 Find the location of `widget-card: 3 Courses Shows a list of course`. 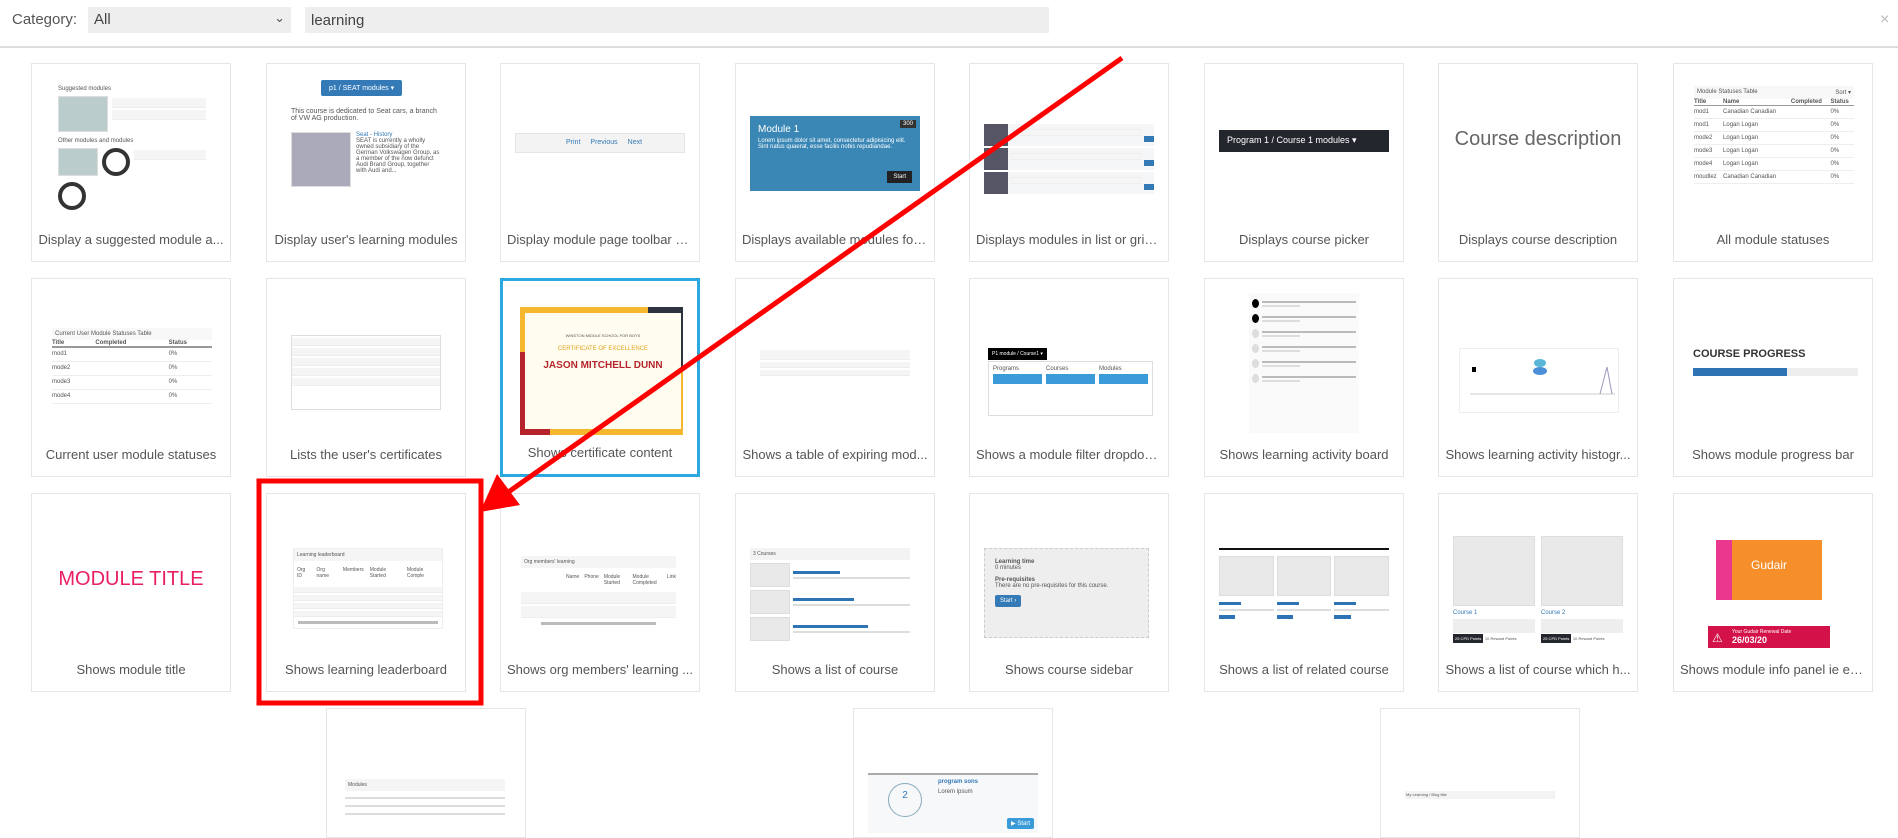

widget-card: 3 Courses Shows a list of course is located at coordinates (835, 592).